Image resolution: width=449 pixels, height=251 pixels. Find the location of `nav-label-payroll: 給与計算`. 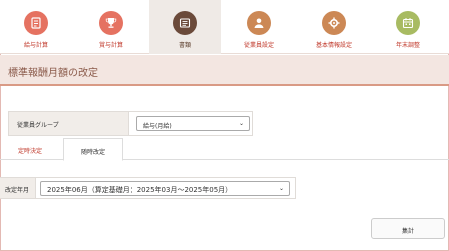

nav-label-payroll: 給与計算 is located at coordinates (35, 45).